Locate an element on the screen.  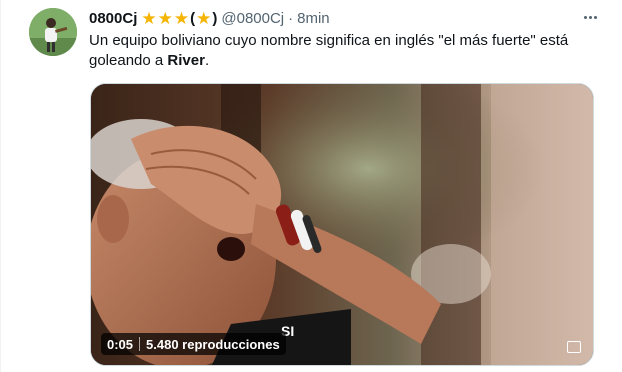
author-display-name: 0800Cj is located at coordinates (113, 18).